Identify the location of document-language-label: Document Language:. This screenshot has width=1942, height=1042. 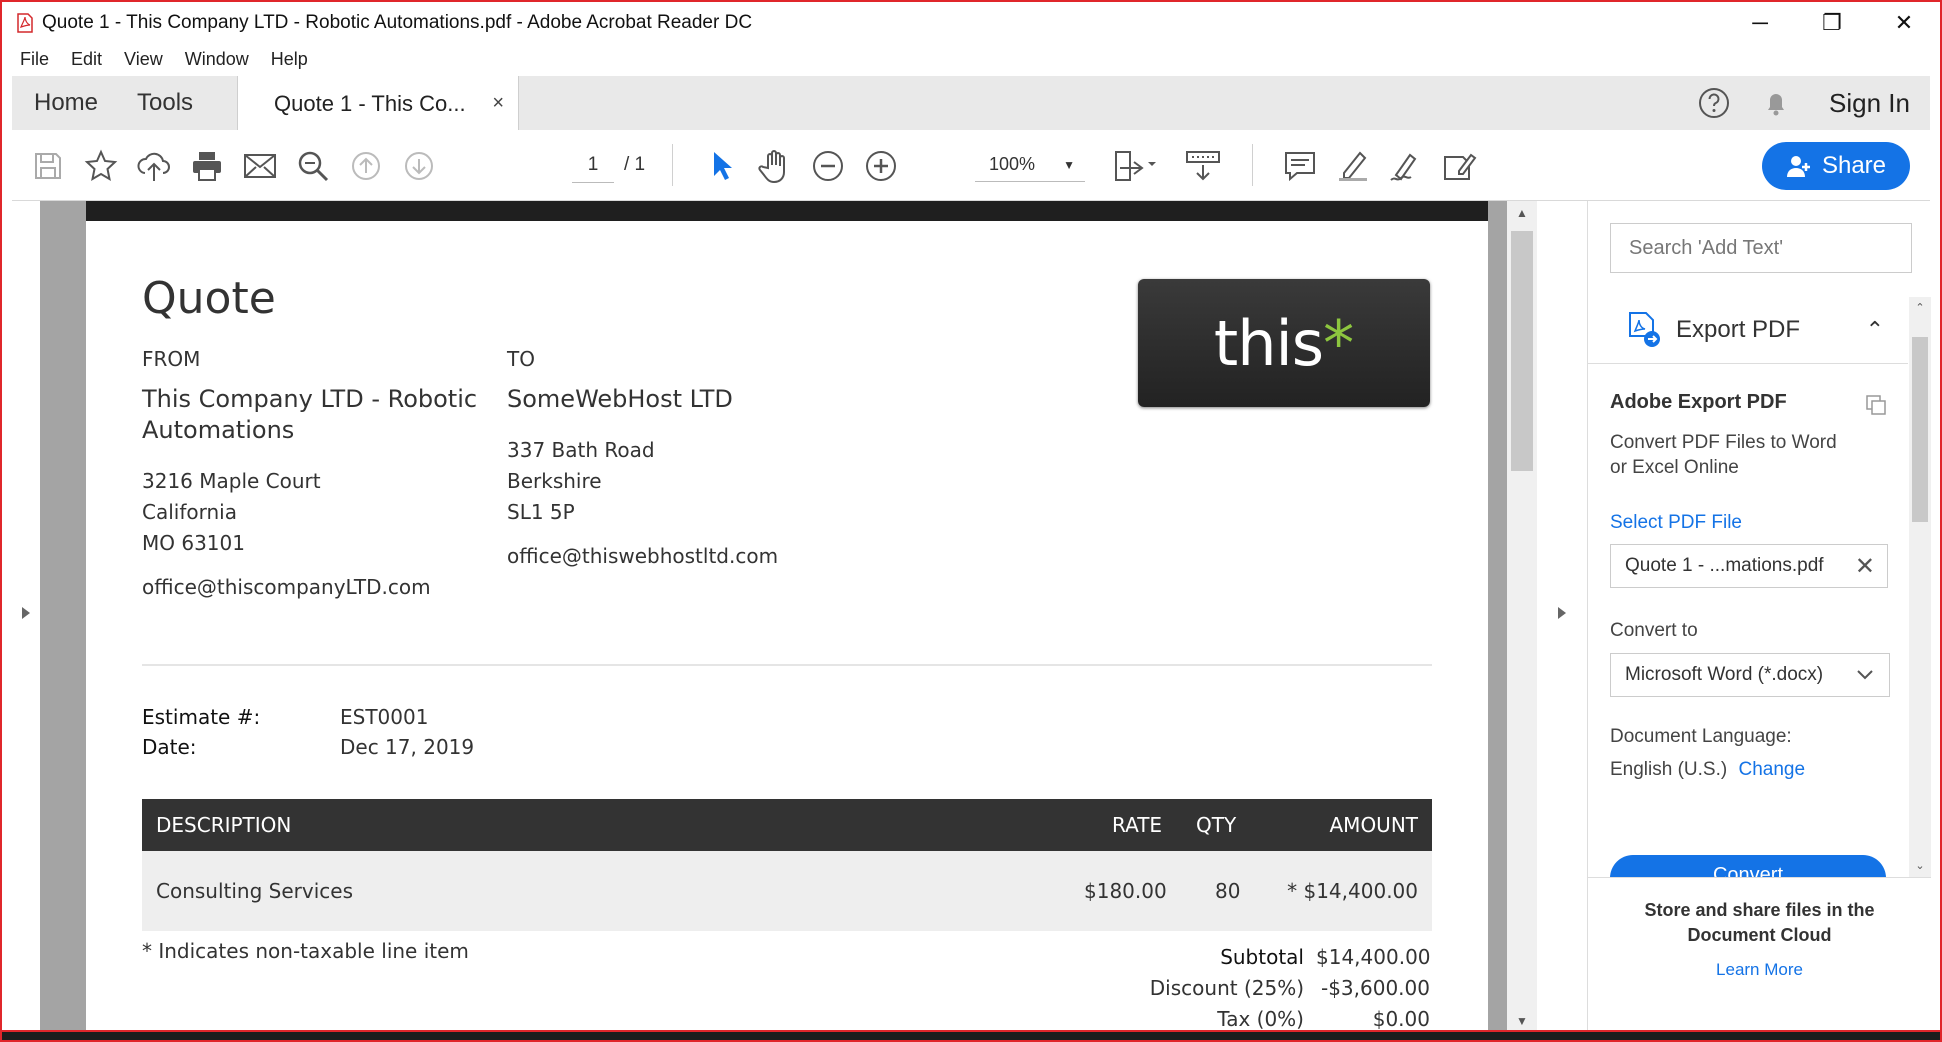
(1701, 736).